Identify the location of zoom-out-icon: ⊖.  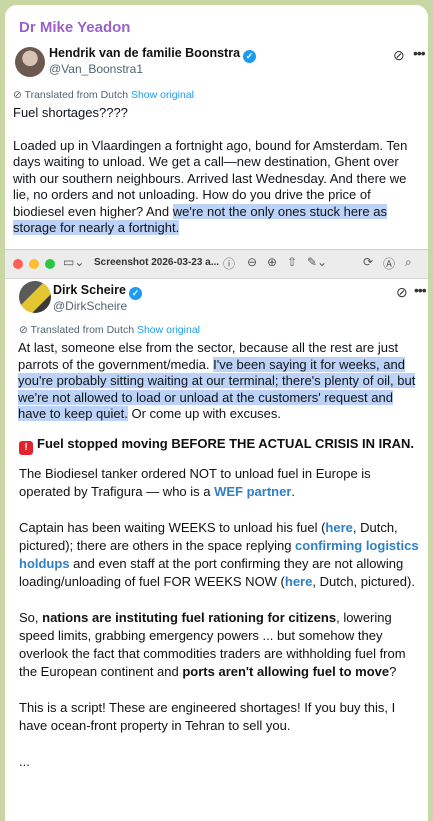
(252, 262).